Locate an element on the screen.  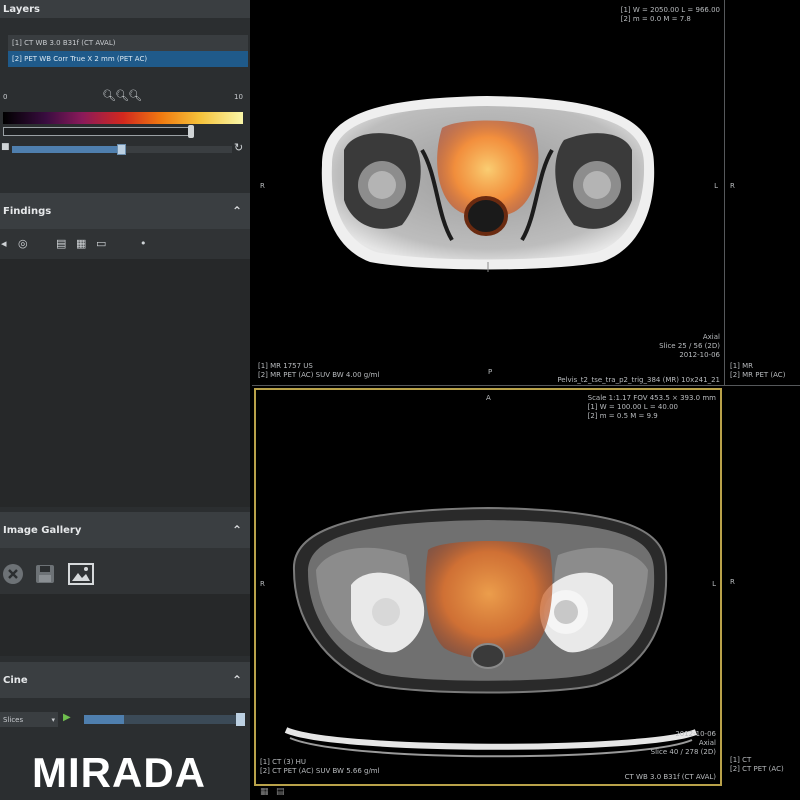
layer-info-1: [1] MR 1757 US is located at coordinates (285, 366).